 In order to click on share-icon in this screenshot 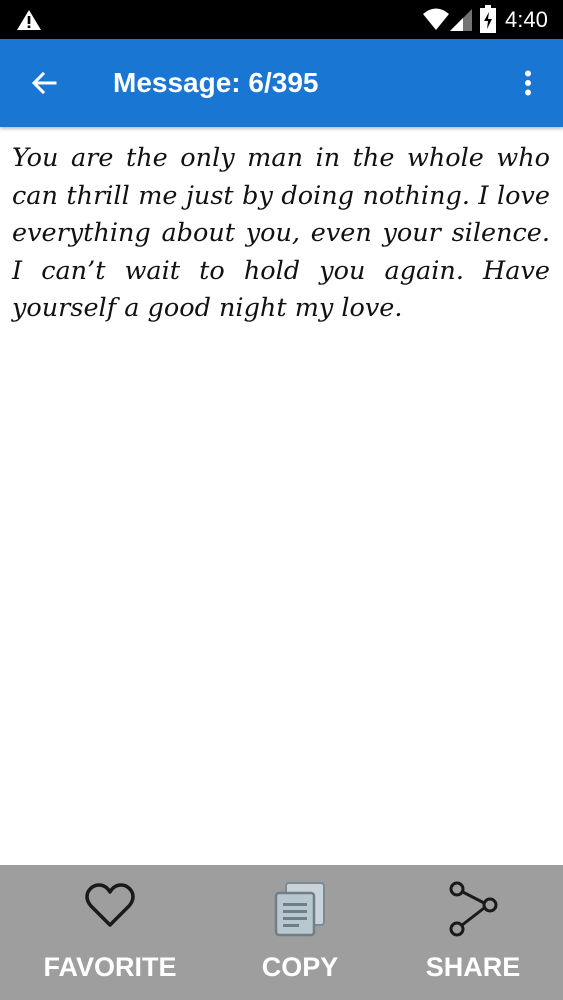, I will do `click(473, 909)`.